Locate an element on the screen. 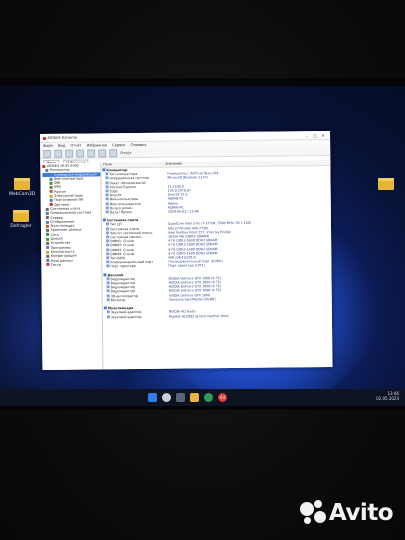  report-icon is located at coordinates (113, 152).